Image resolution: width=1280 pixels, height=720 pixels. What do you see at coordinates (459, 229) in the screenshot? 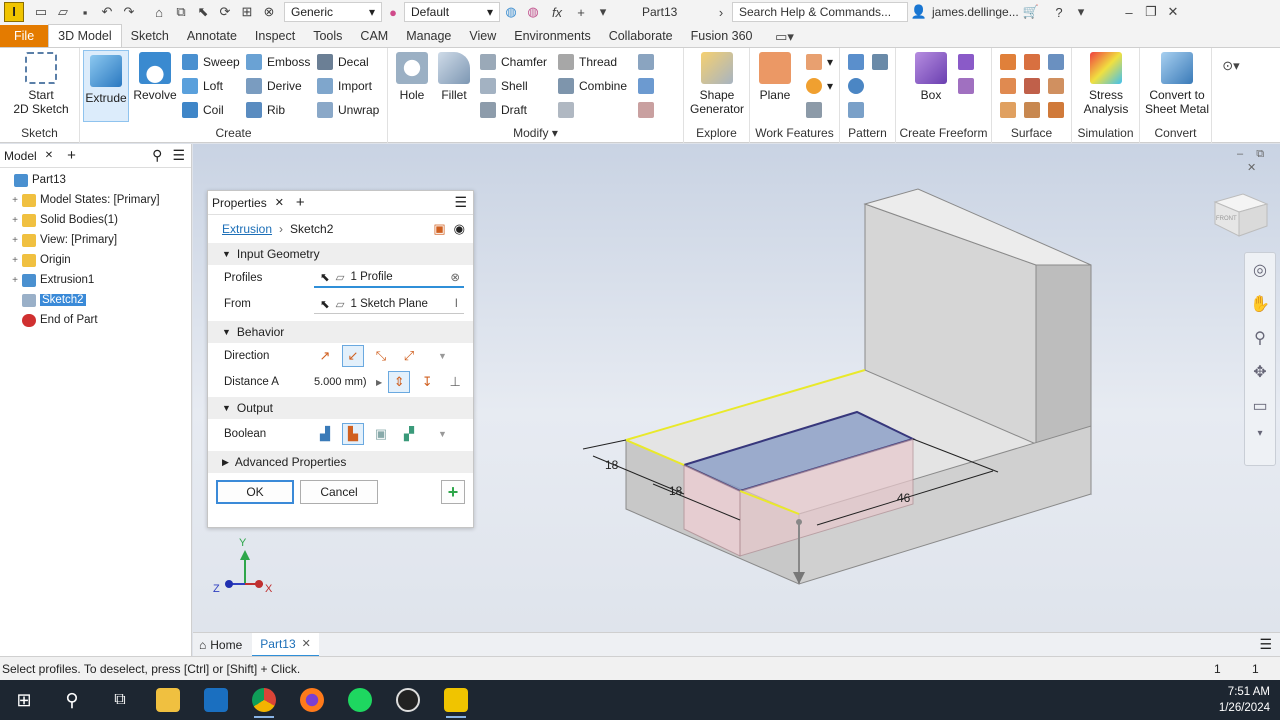
I see `eye-icon: ◉` at bounding box center [459, 229].